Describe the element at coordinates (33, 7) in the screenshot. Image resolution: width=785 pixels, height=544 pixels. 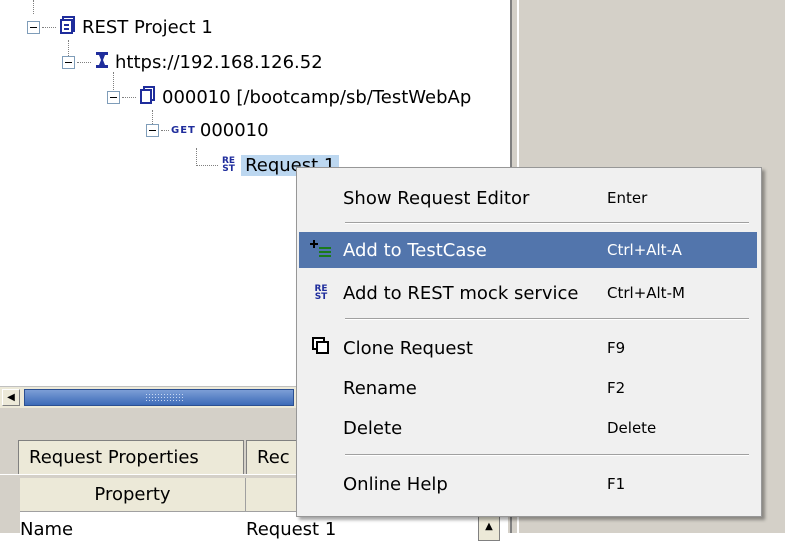
I see `tree-guide-line` at that location.